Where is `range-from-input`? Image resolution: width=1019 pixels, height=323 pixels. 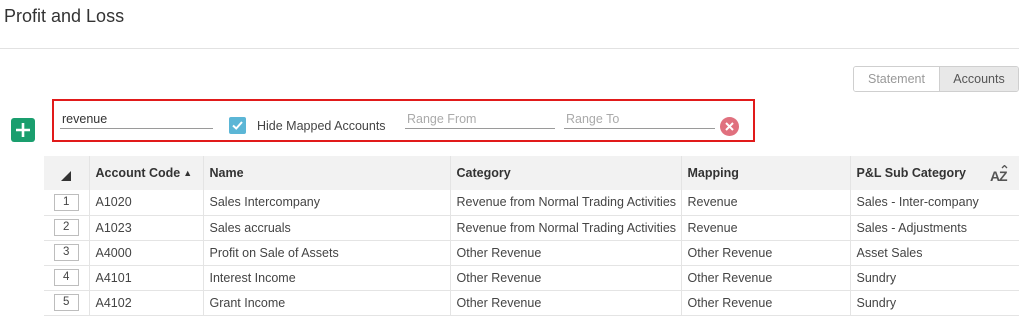
range-from-input is located at coordinates (480, 119).